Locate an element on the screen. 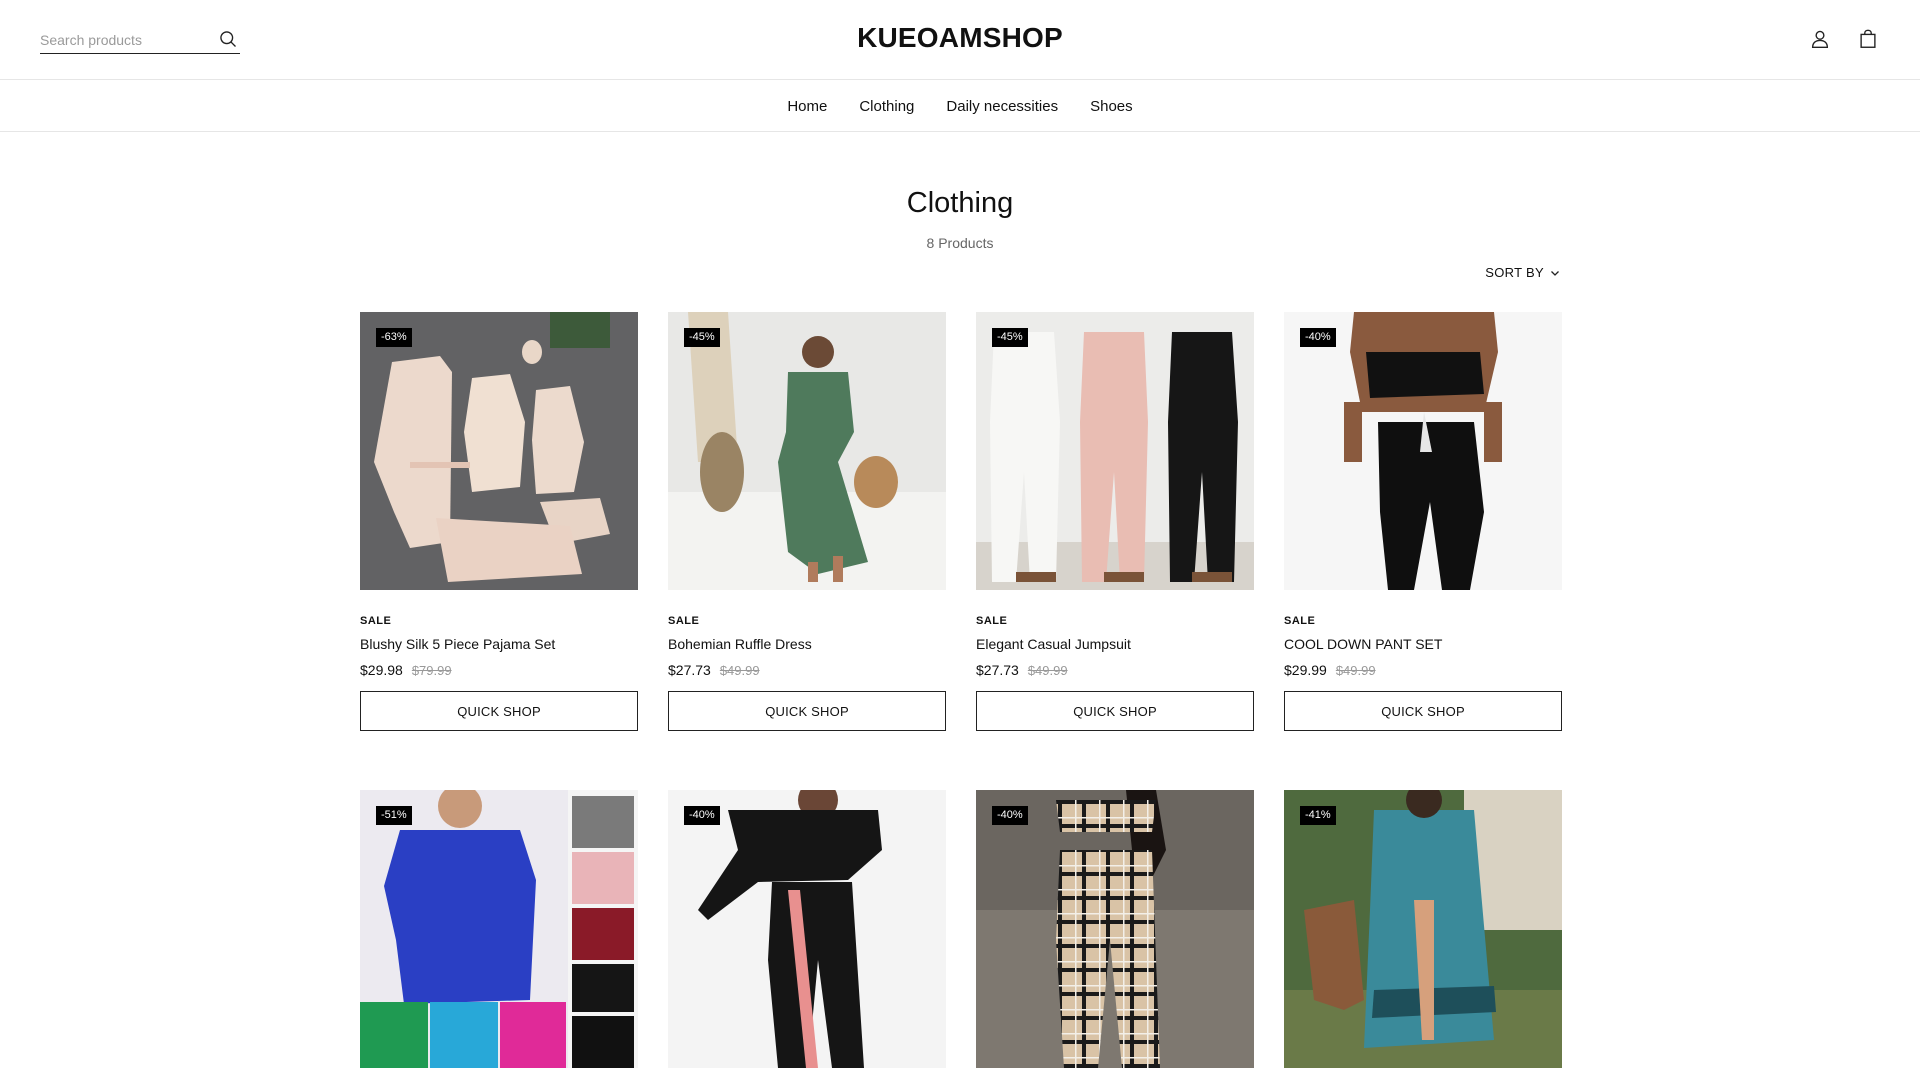 The image size is (1920, 1080). nav-item-clothing: Clothing is located at coordinates (886, 106).